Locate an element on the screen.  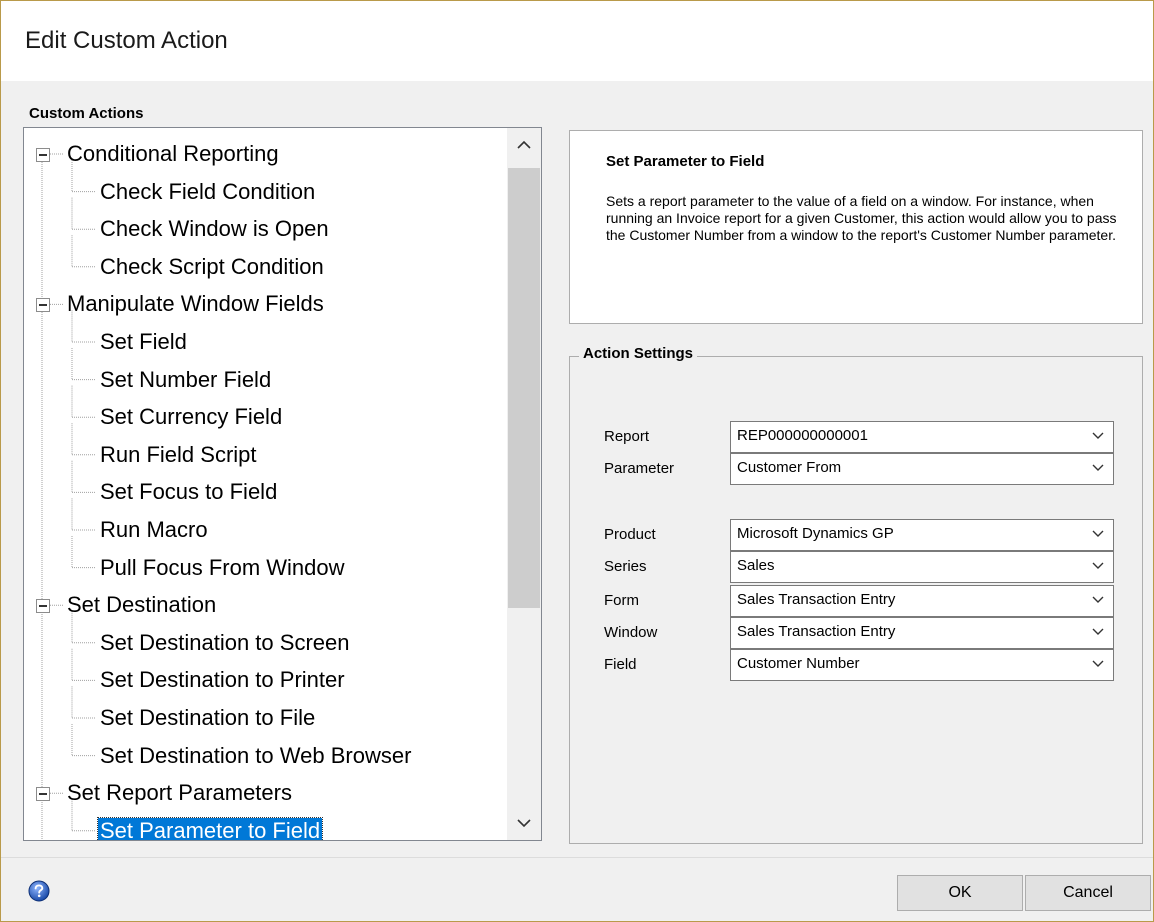
window-label: Window is located at coordinates (631, 632).